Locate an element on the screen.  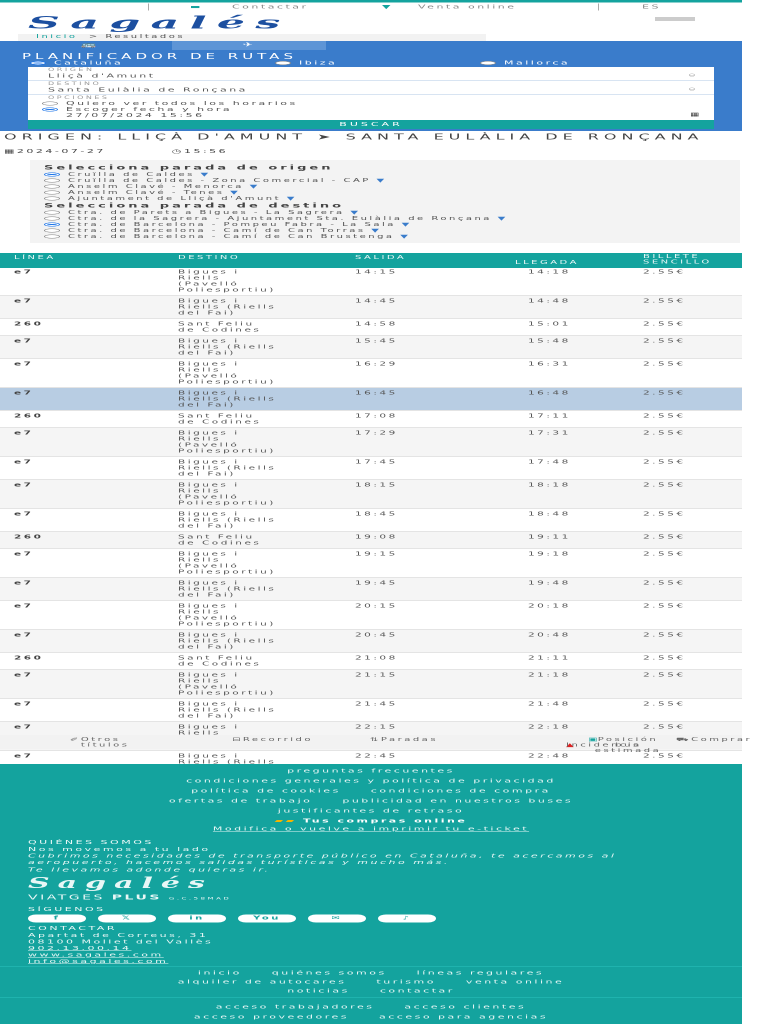
departure-cell: 14:45 is located at coordinates (376, 301).